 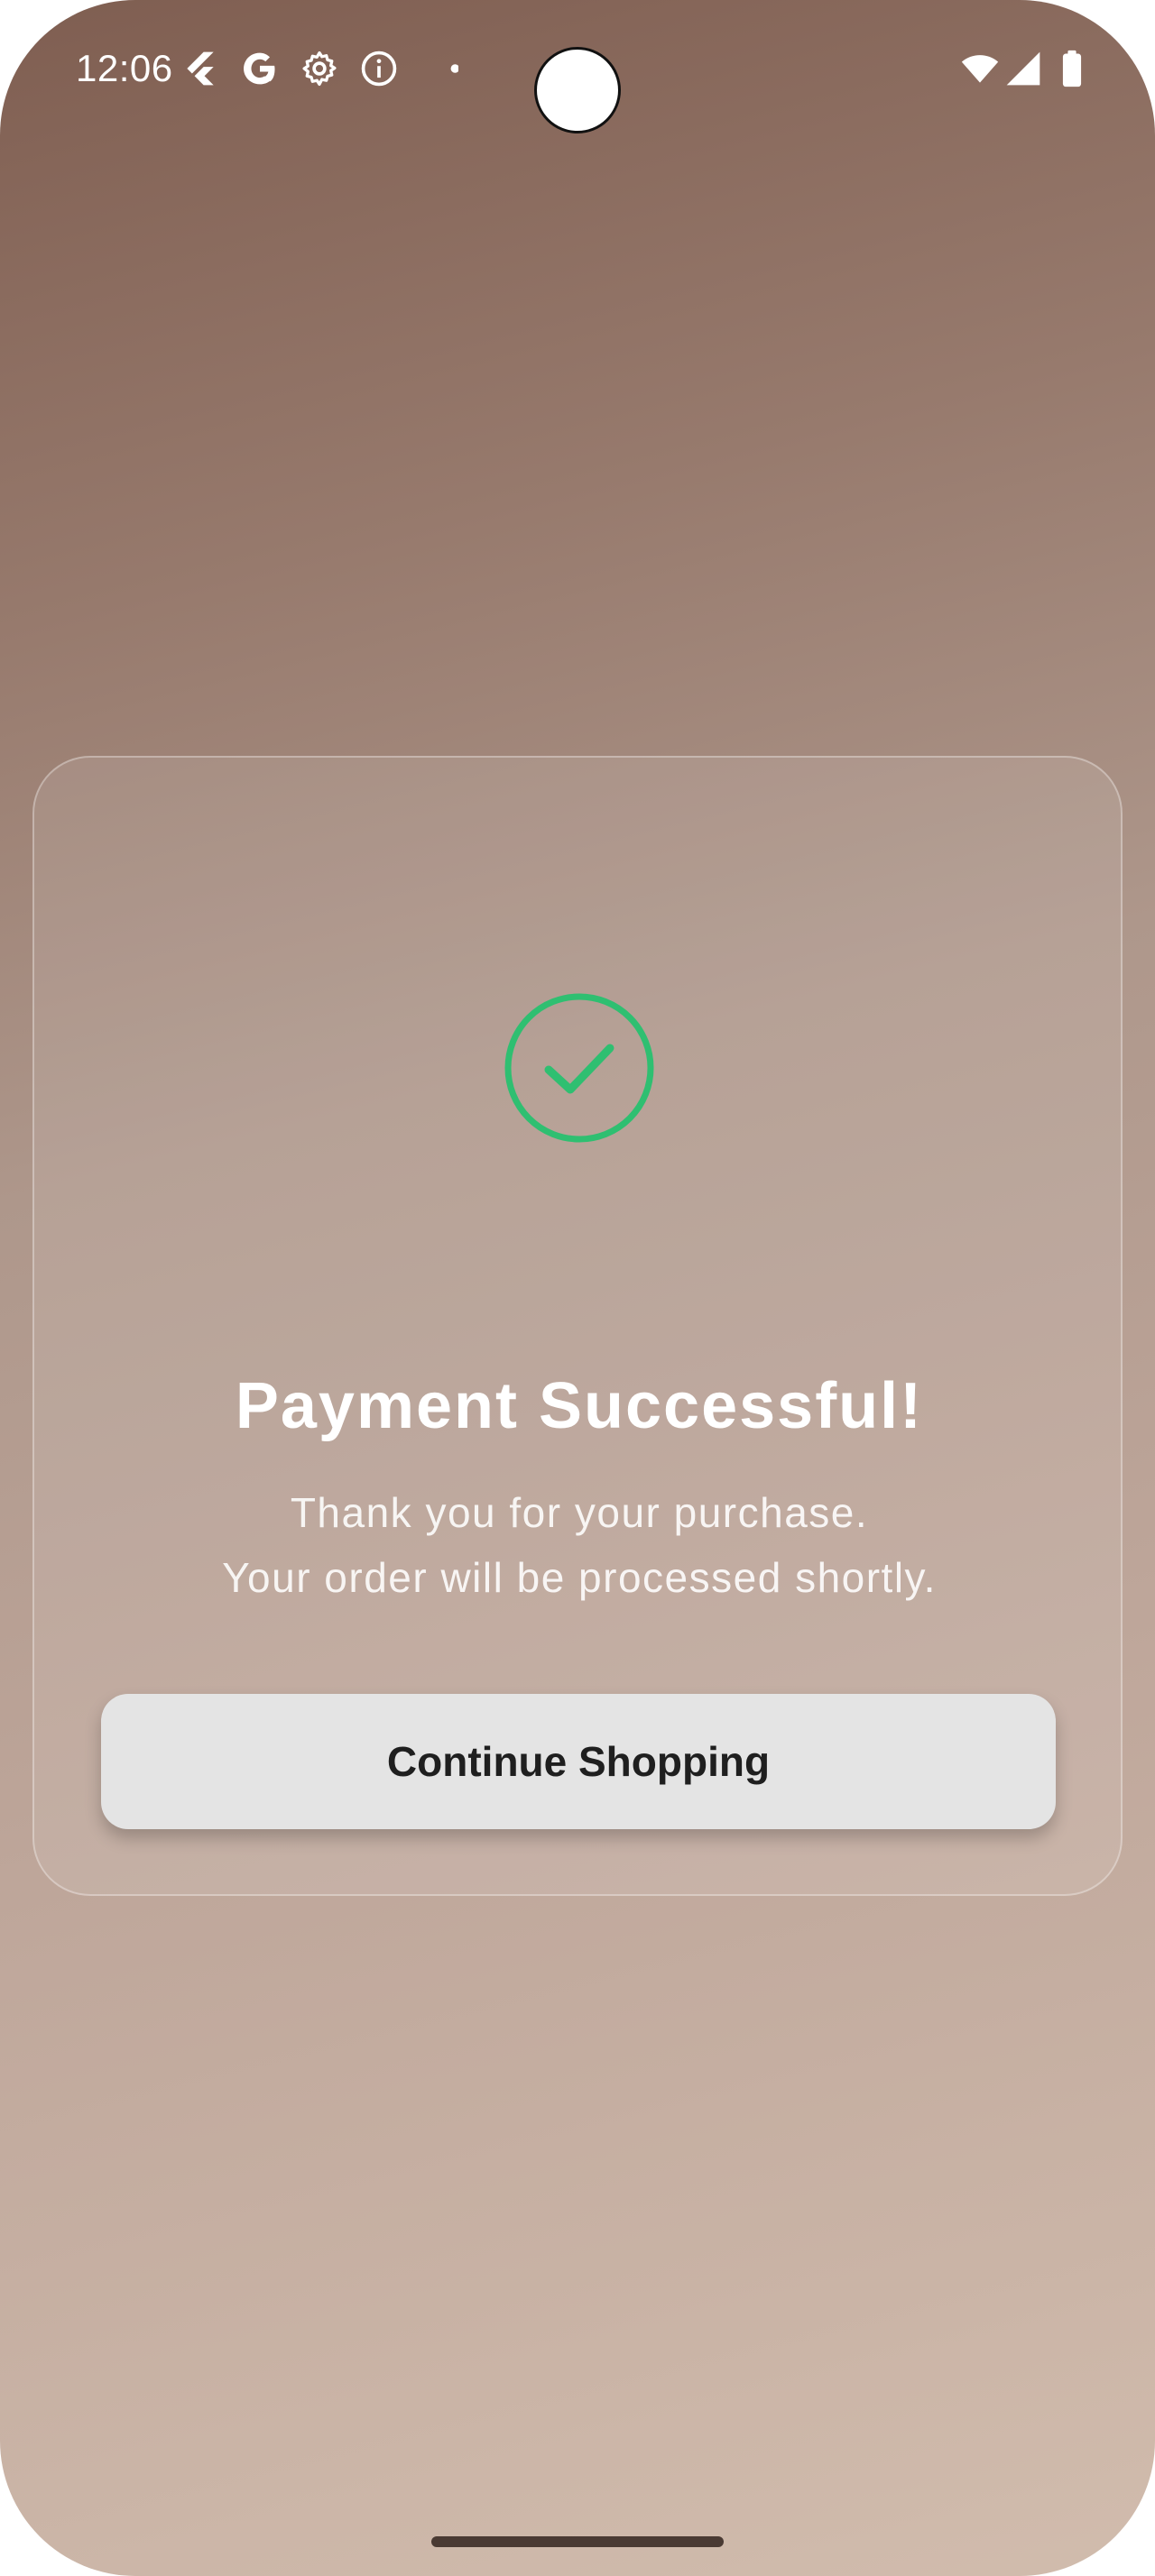 What do you see at coordinates (579, 1512) in the screenshot?
I see `success-message-line1: Thank you for your purchase.` at bounding box center [579, 1512].